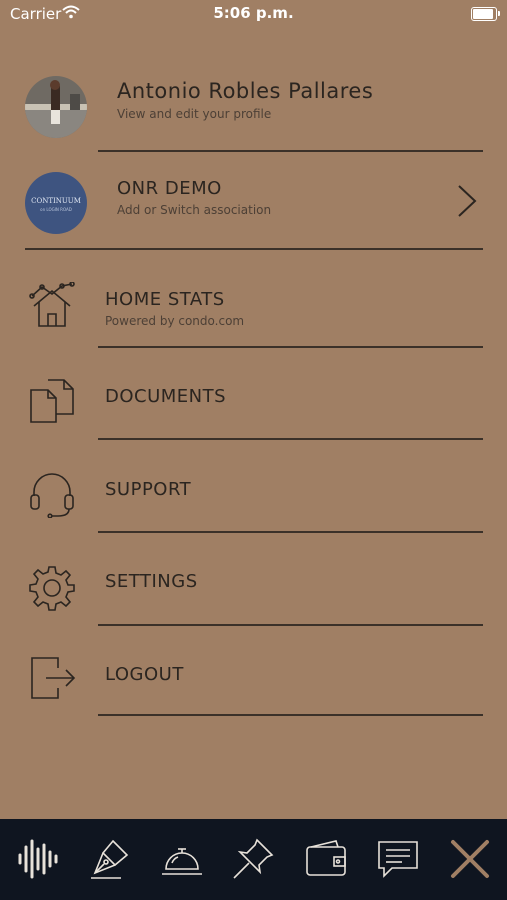 Image resolution: width=507 pixels, height=900 pixels. Describe the element at coordinates (151, 581) in the screenshot. I see `menu-item-label: SETTINGS` at that location.